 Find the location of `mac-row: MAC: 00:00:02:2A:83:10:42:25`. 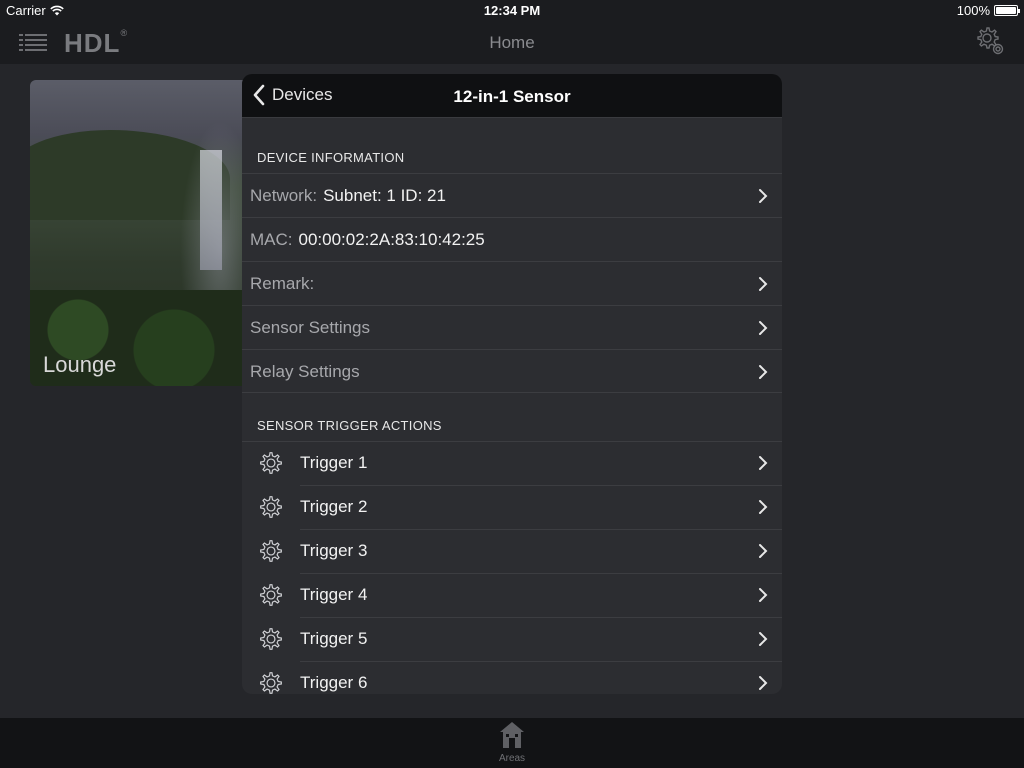

mac-row: MAC: 00:00:02:2A:83:10:42:25 is located at coordinates (512, 239).